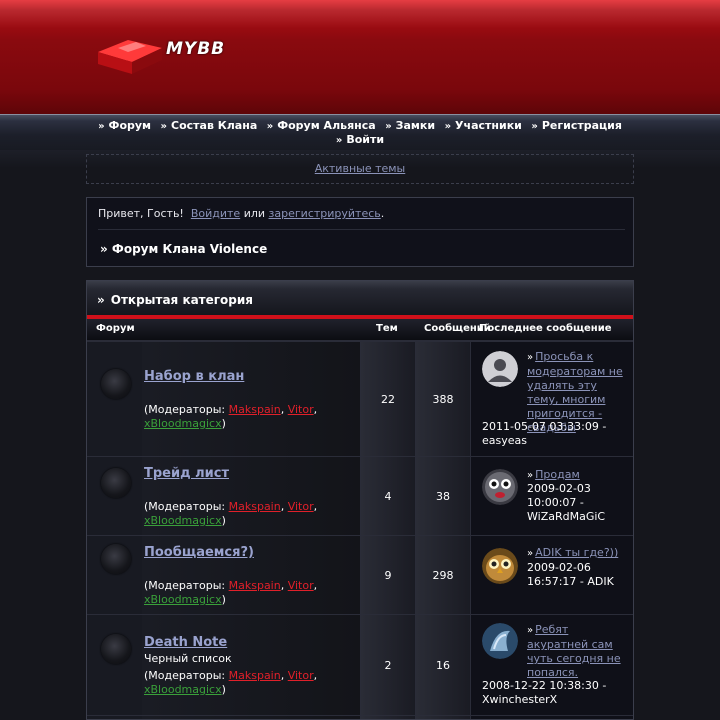 The height and width of the screenshot is (720, 720). Describe the element at coordinates (199, 552) in the screenshot. I see `forum-title-link: Пообщаемся?)` at that location.